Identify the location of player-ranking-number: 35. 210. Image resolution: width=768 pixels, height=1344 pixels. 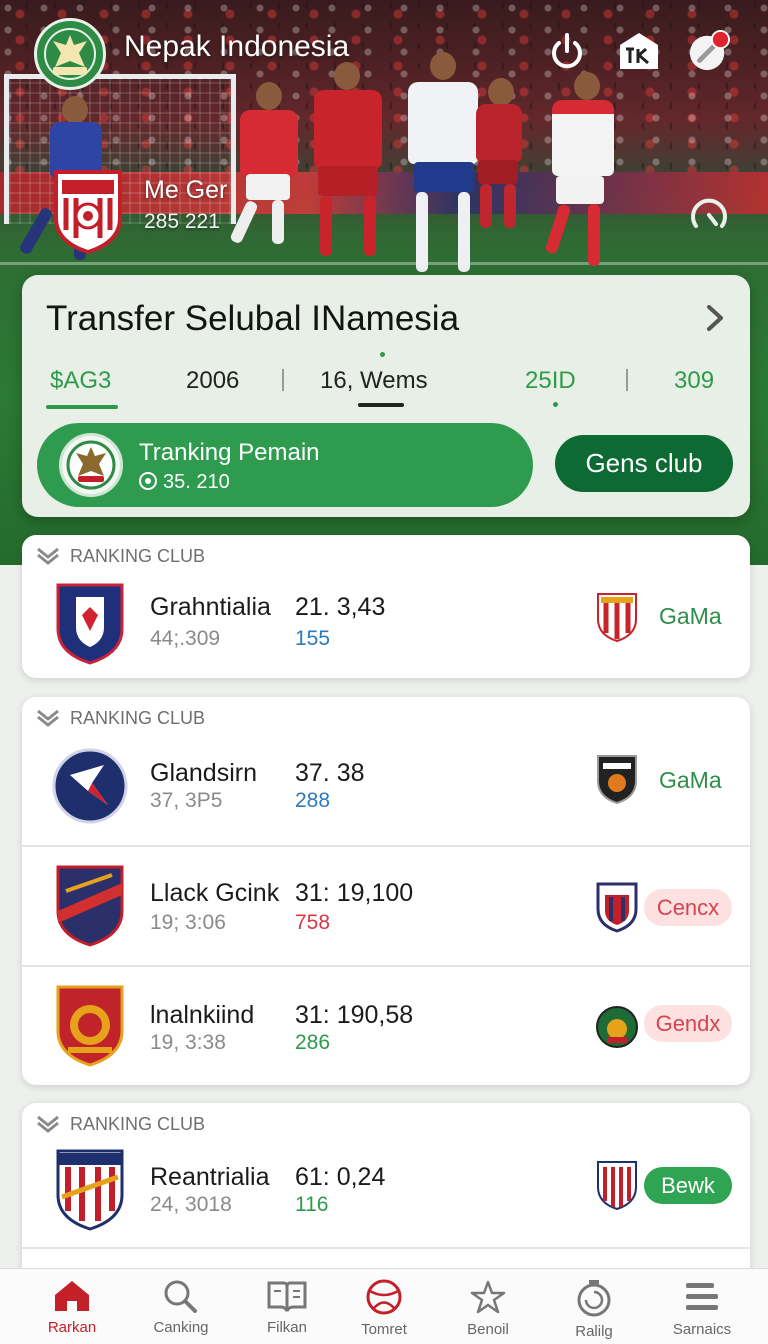
(196, 482).